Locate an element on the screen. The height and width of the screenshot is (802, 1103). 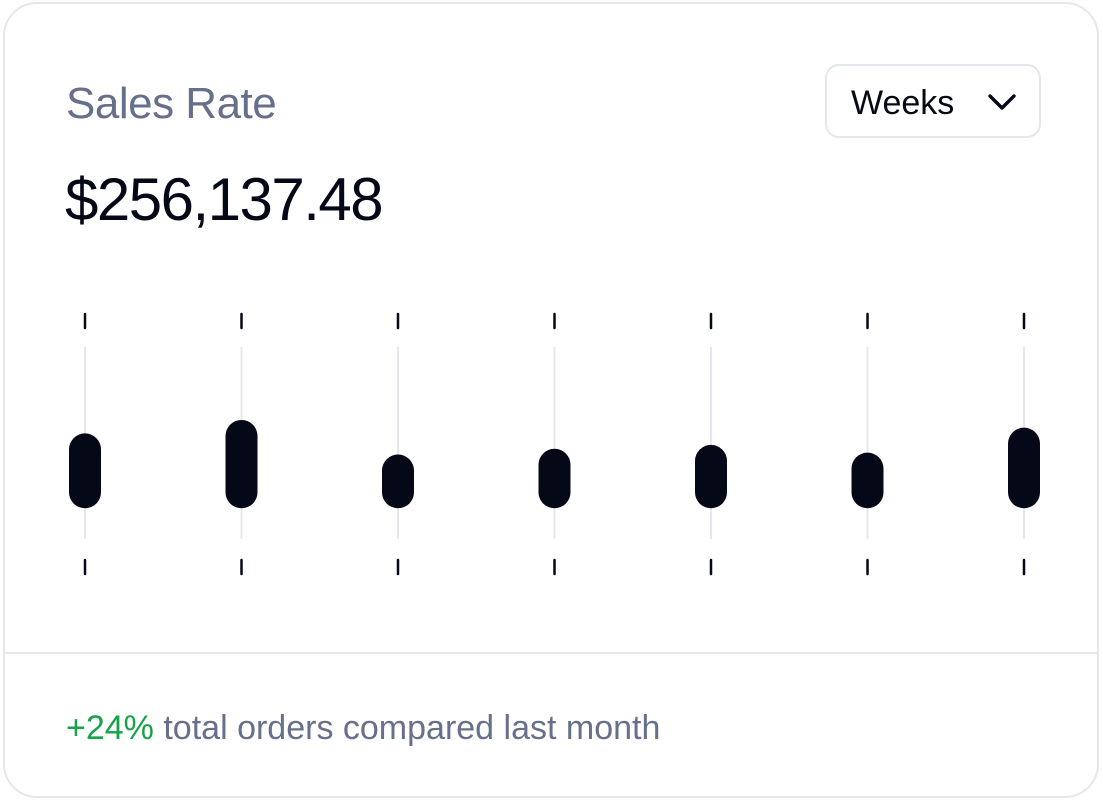
orders-change-percent: +24% is located at coordinates (110, 728).